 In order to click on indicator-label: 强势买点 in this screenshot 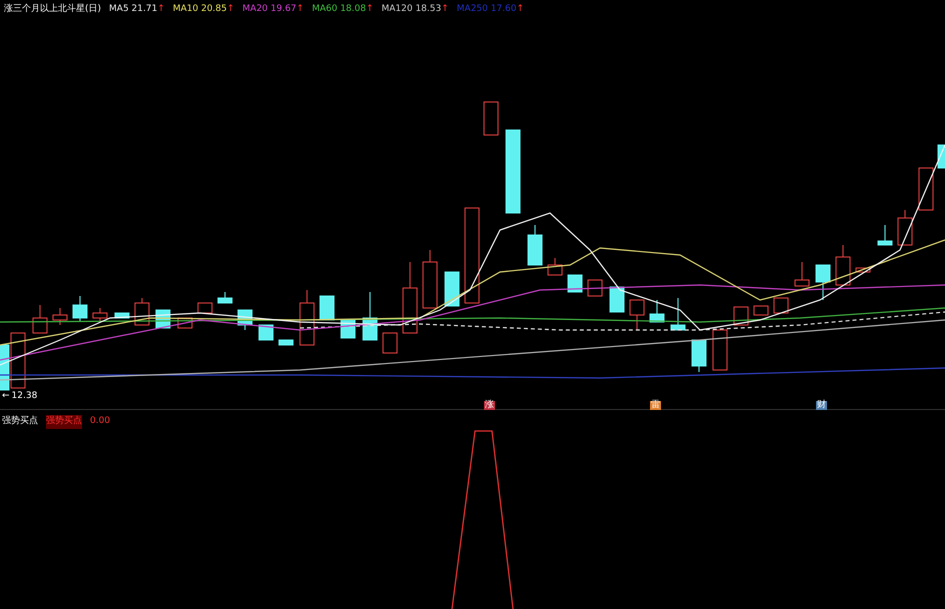, I will do `click(64, 421)`.